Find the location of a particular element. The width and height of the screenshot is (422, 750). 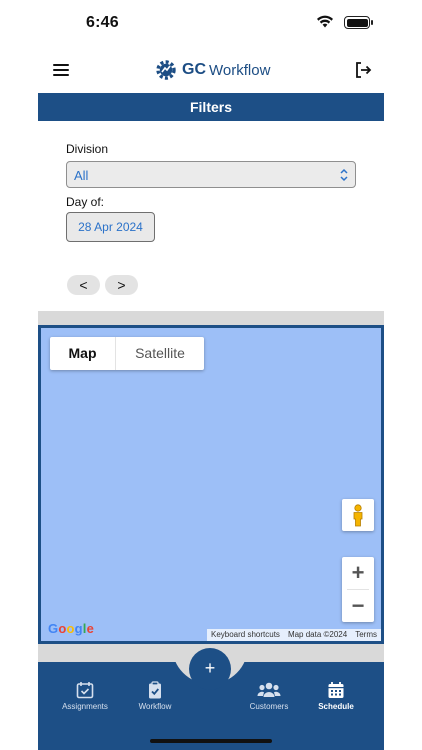

terms-link: Terms is located at coordinates (366, 635).